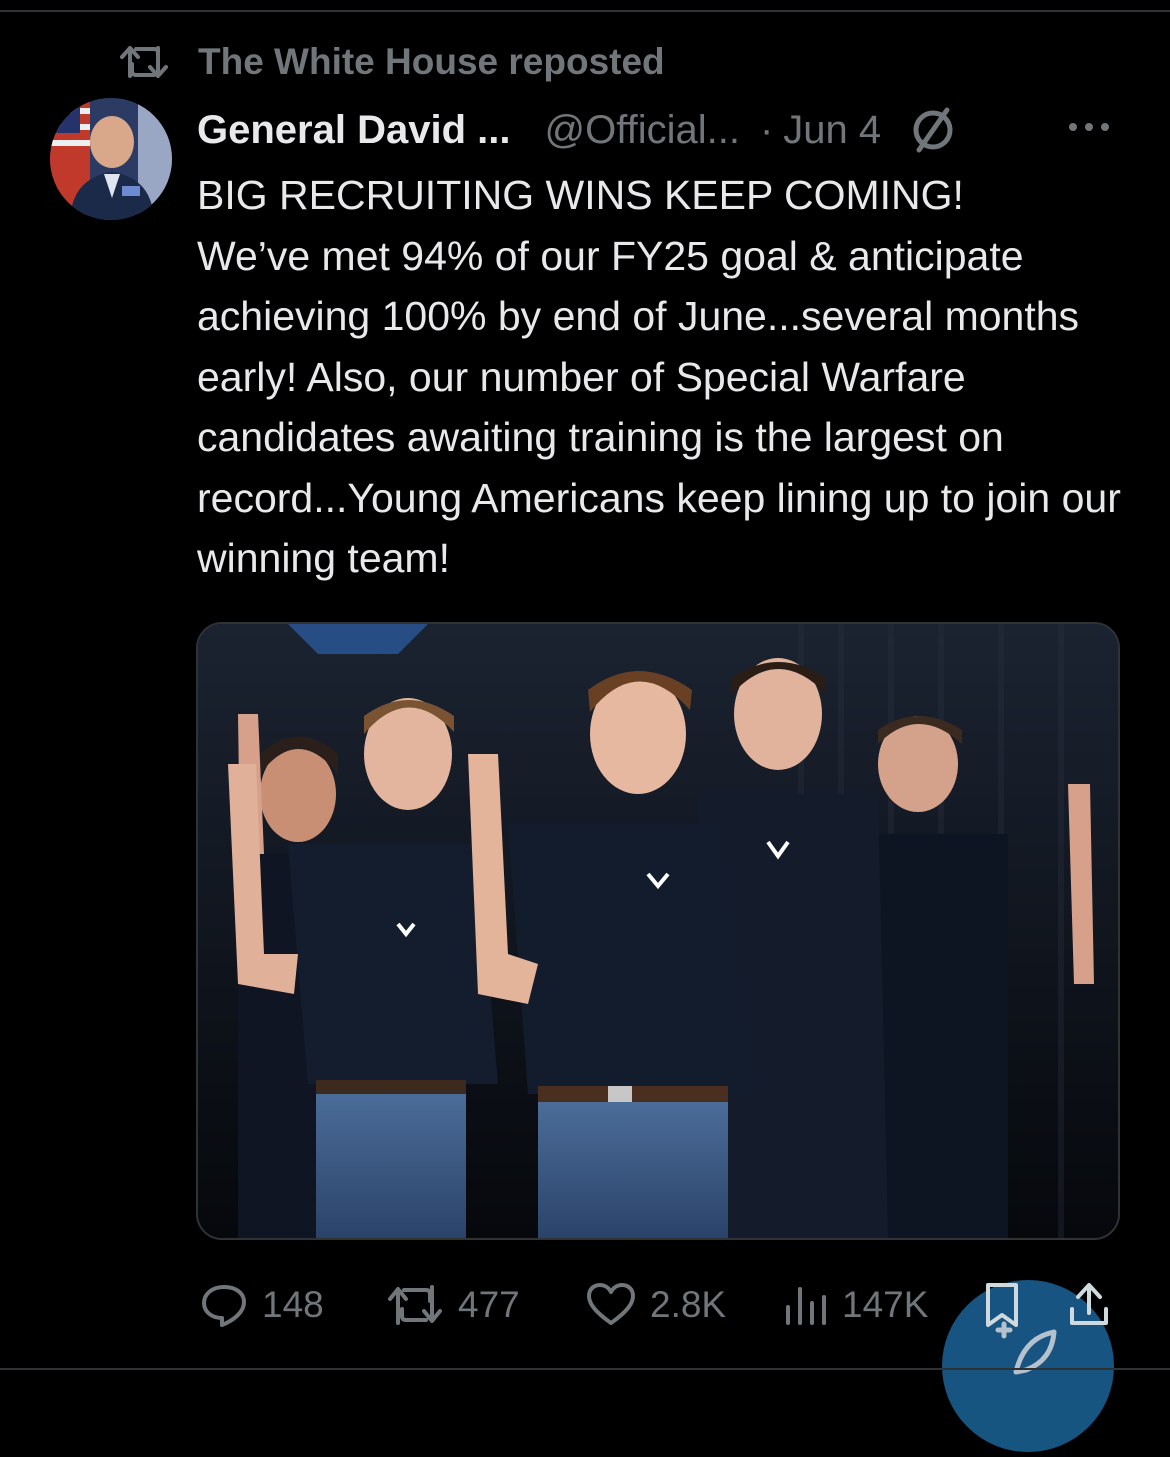 This screenshot has height=1457, width=1170. Describe the element at coordinates (261, 1305) in the screenshot. I see `reply-button: 148` at that location.